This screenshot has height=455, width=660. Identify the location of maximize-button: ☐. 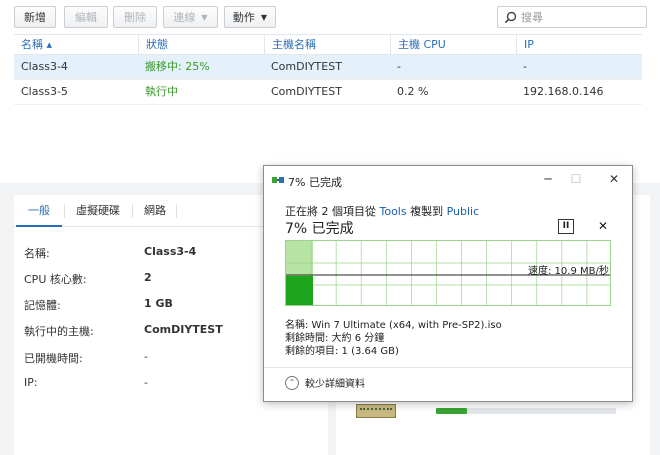
(576, 179).